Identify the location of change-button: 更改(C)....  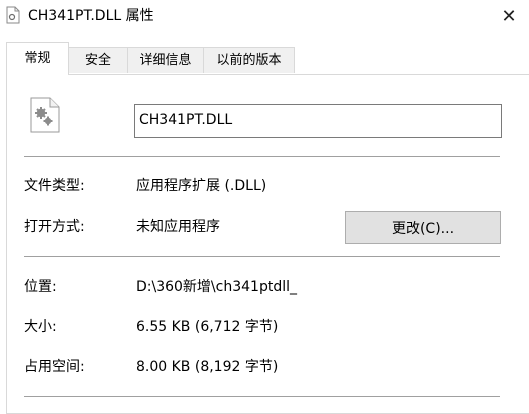
(423, 227).